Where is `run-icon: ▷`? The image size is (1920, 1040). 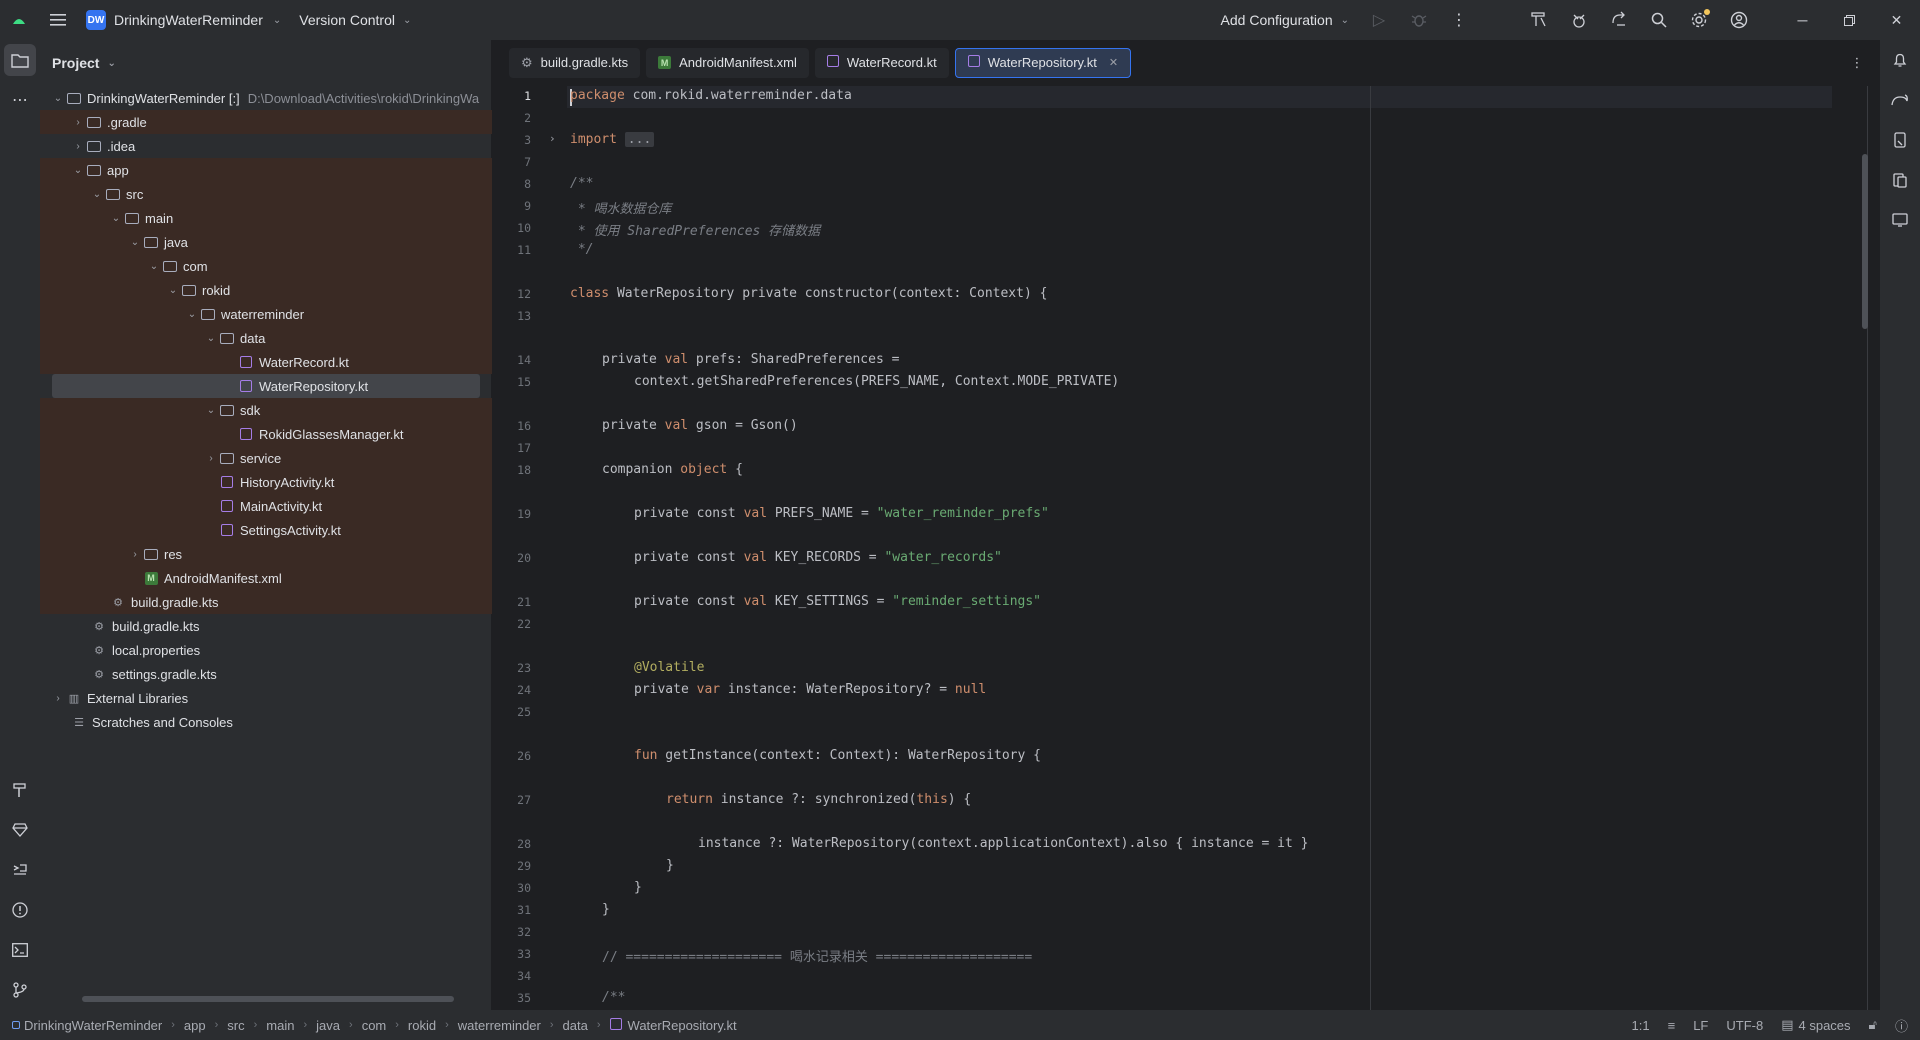 run-icon: ▷ is located at coordinates (1379, 20).